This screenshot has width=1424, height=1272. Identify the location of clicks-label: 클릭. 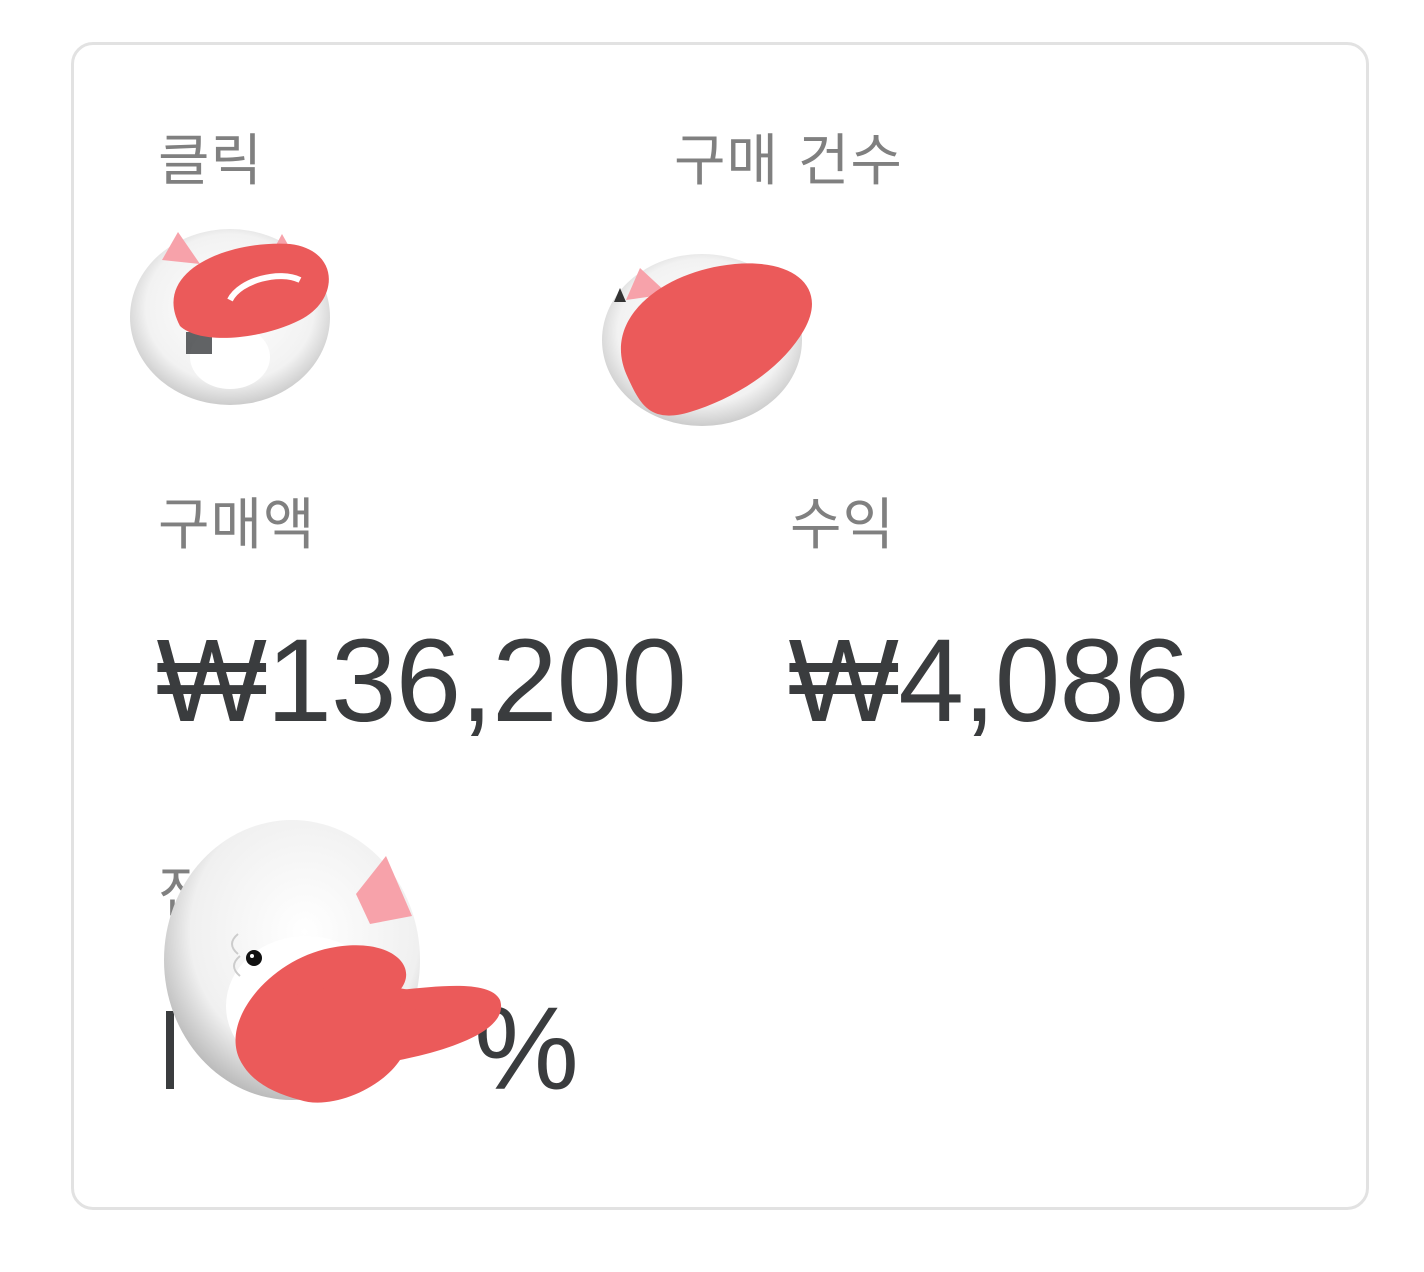
(211, 161).